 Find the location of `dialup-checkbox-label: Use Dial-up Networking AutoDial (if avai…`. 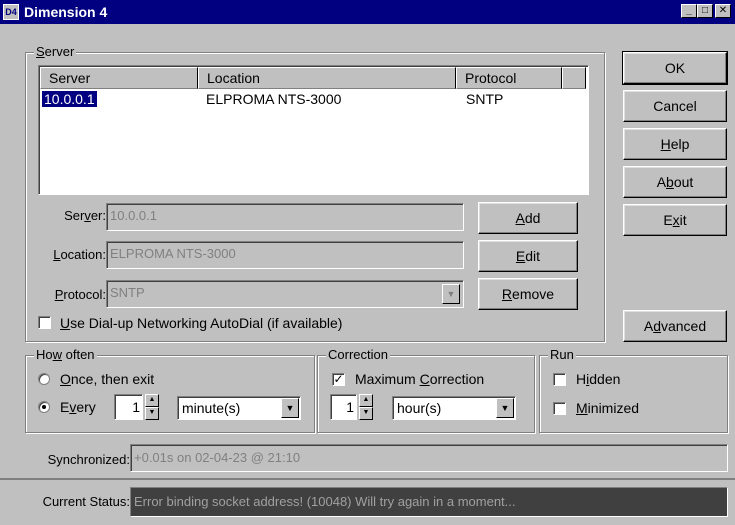

dialup-checkbox-label: Use Dial-up Networking AutoDial (if avai… is located at coordinates (201, 323).